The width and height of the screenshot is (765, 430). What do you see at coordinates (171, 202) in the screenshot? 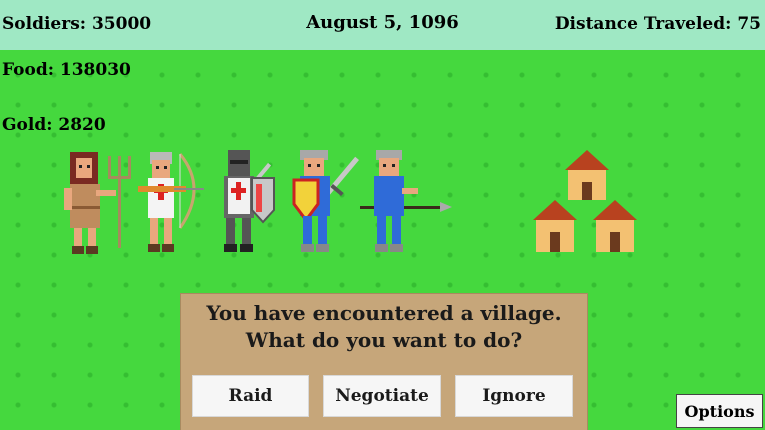
I see `archer-sprite` at bounding box center [171, 202].